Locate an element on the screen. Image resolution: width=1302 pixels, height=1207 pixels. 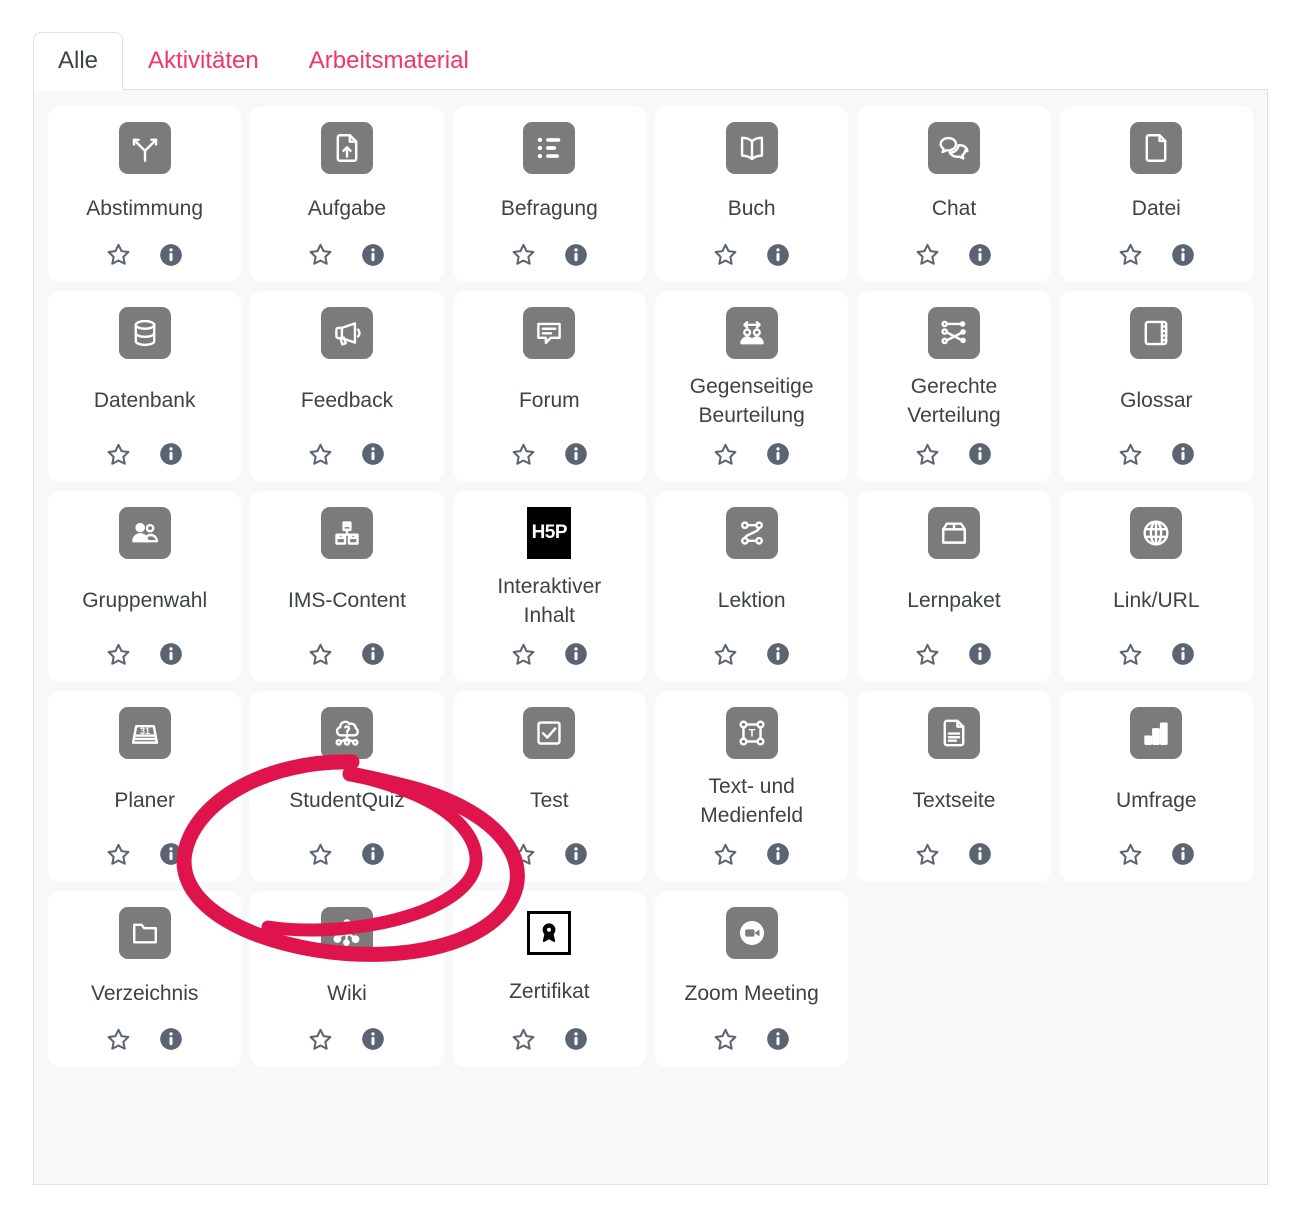
cloud-question-icon is located at coordinates (346, 732).